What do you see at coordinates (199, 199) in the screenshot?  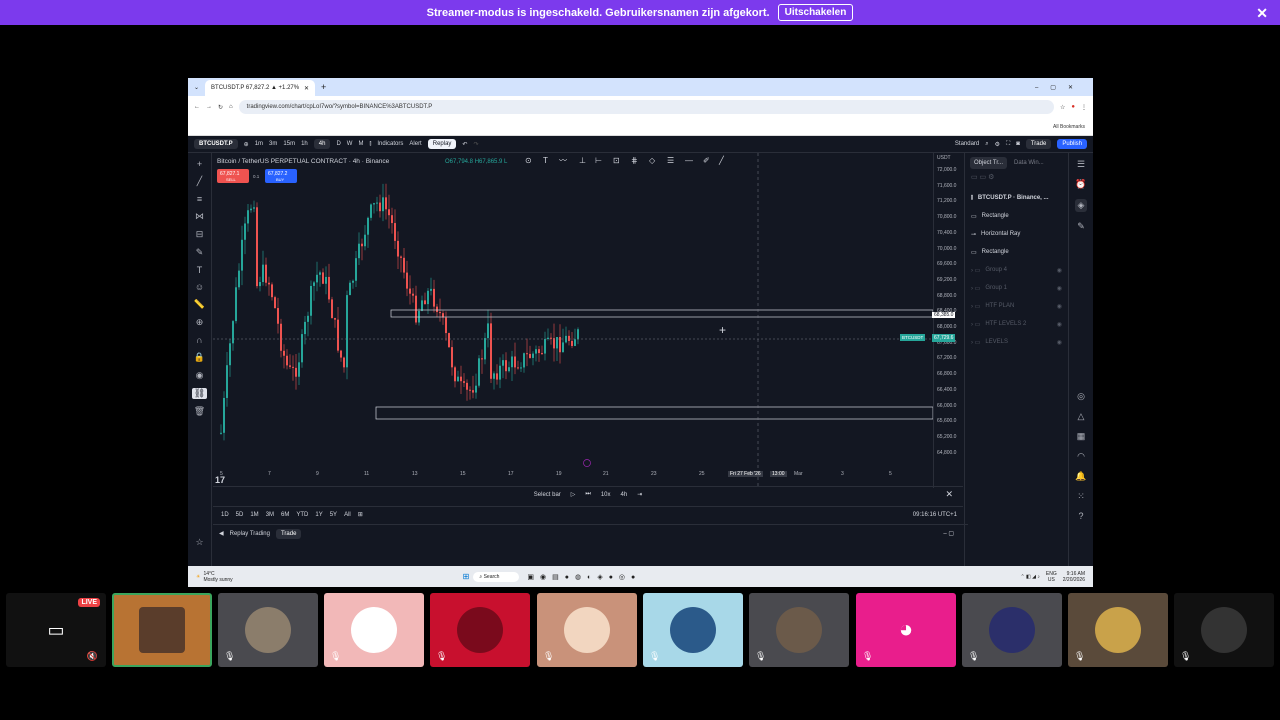 I see `fib-tool-icon: ≡` at bounding box center [199, 199].